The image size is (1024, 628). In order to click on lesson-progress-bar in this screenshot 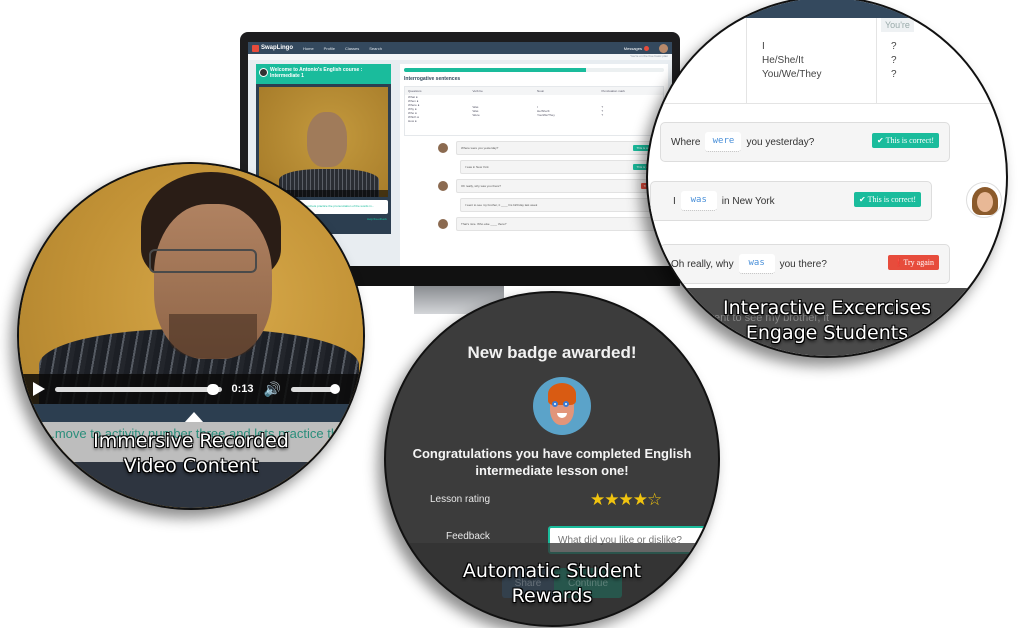, I will do `click(534, 70)`.